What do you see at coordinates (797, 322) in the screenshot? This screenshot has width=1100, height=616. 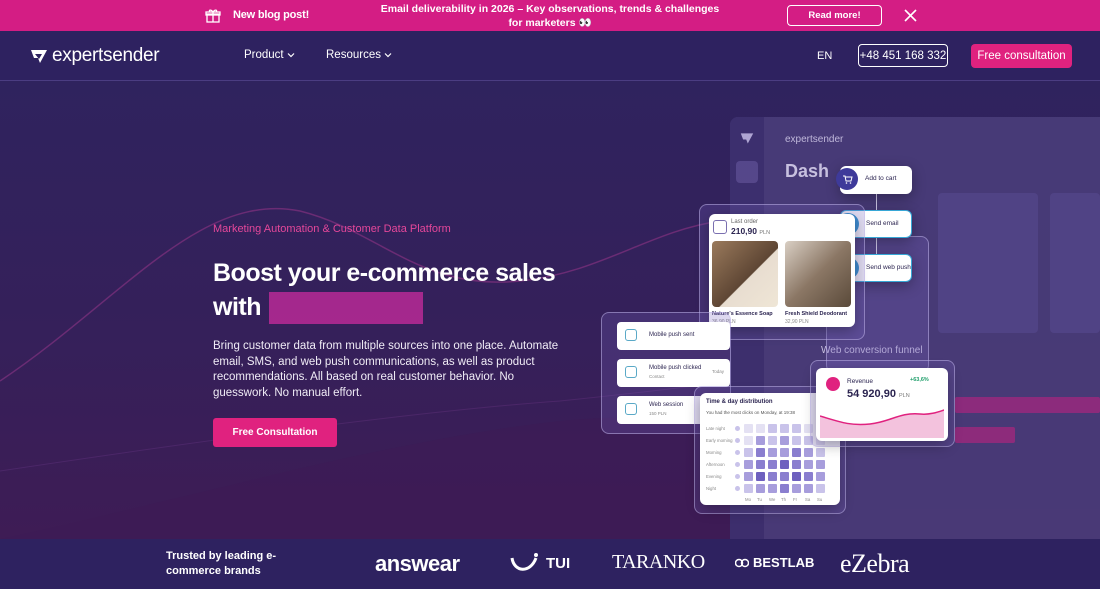 I see `product-price: 32,90 PLN` at bounding box center [797, 322].